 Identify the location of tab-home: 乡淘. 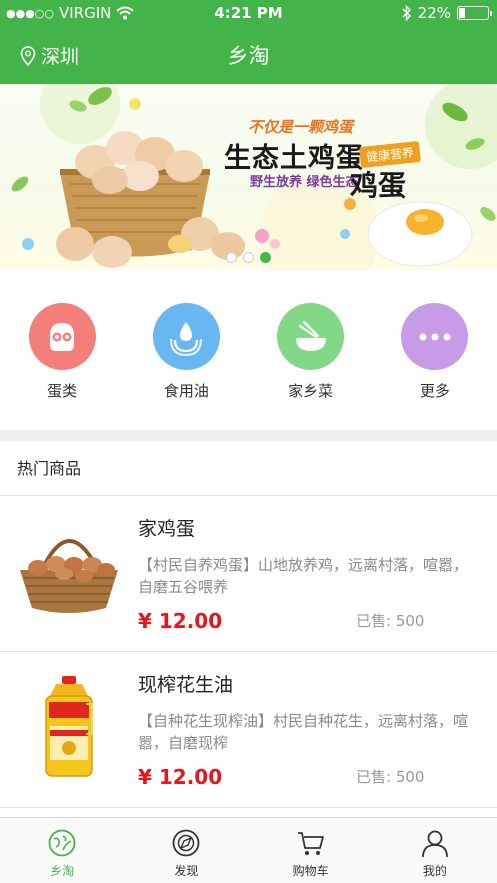
(62, 850).